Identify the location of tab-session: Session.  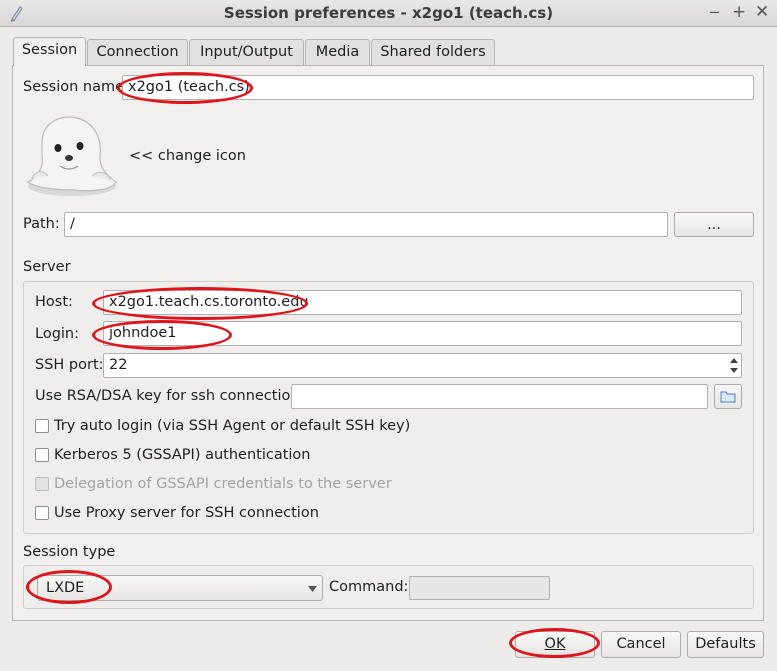
(49, 51).